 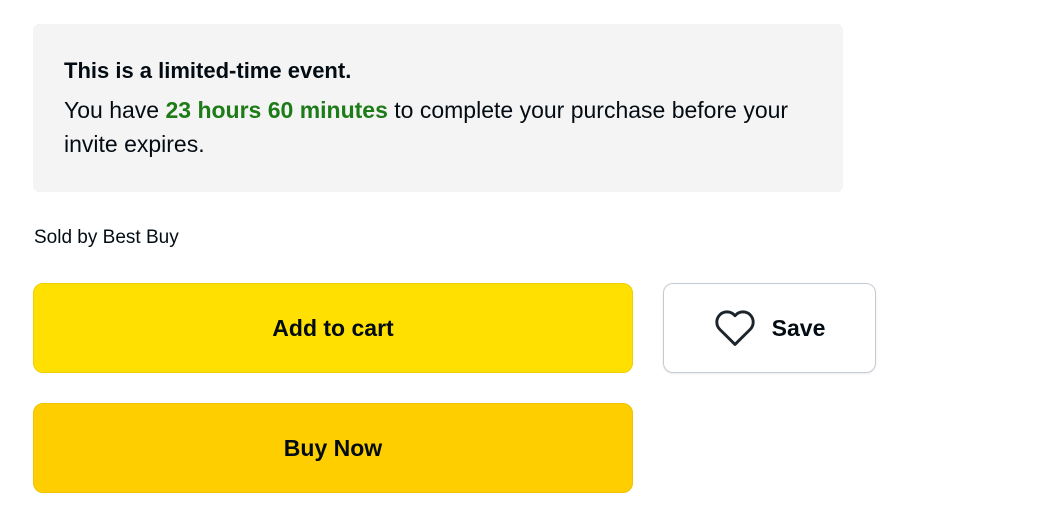 I want to click on time-remaining: 23 hours 60 minutes, so click(x=276, y=110).